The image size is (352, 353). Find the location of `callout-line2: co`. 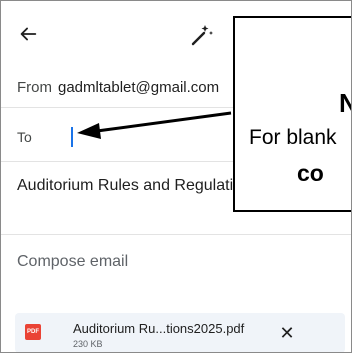

callout-line2: co is located at coordinates (310, 173).